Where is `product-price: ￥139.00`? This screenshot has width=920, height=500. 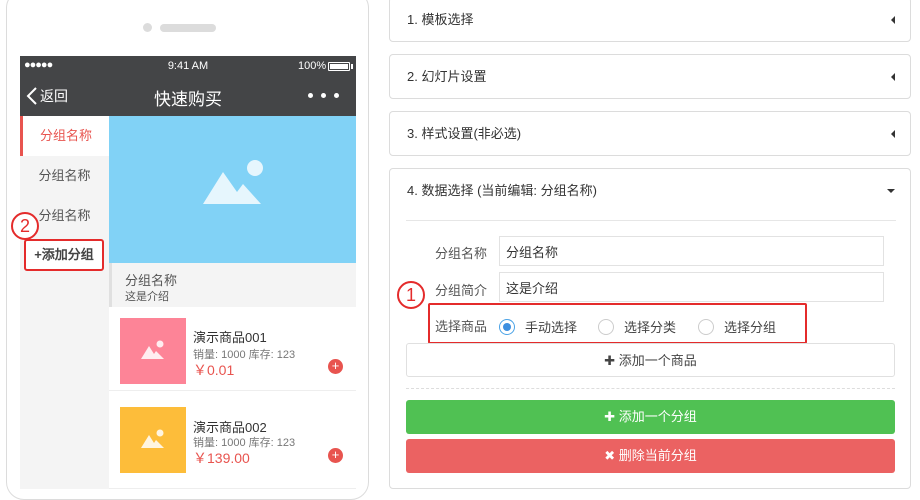
product-price: ￥139.00 is located at coordinates (221, 458).